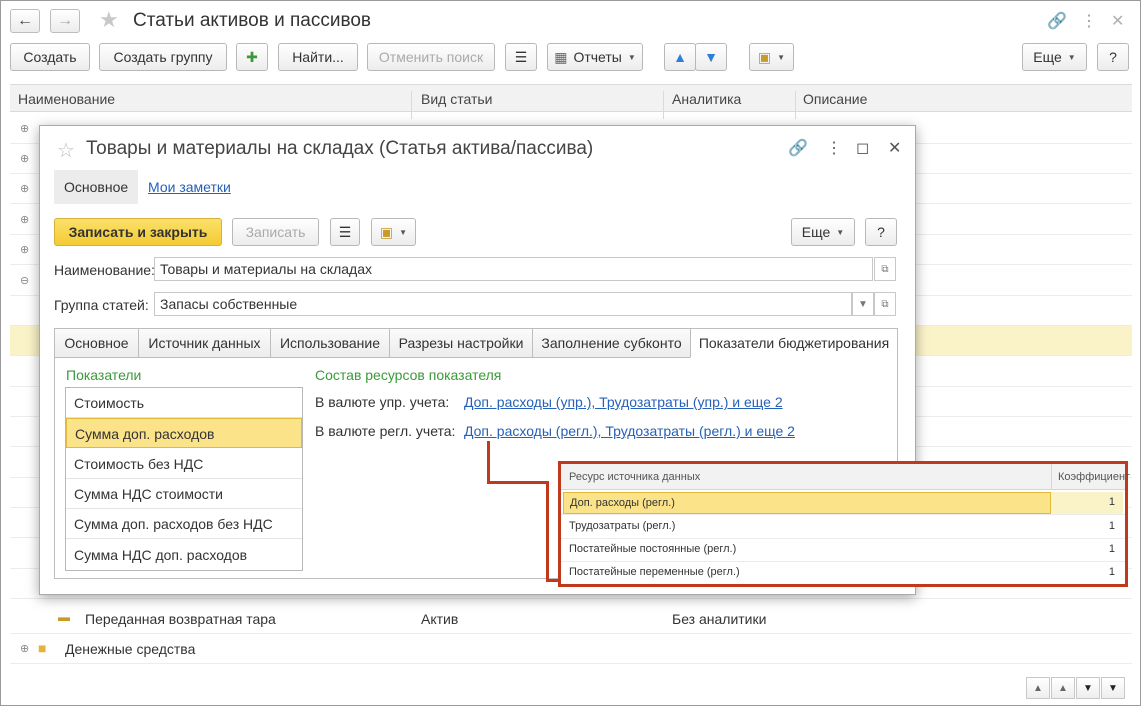 This screenshot has height=706, width=1141. I want to click on tab-data-source: Источник данных, so click(204, 343).